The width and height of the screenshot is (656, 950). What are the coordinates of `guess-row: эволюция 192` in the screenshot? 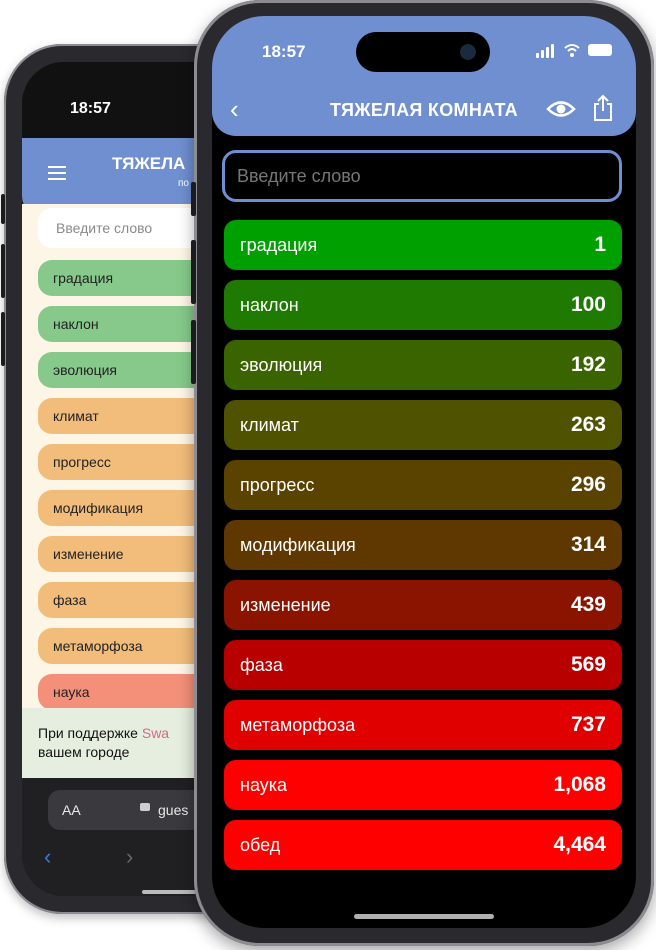 It's located at (423, 365).